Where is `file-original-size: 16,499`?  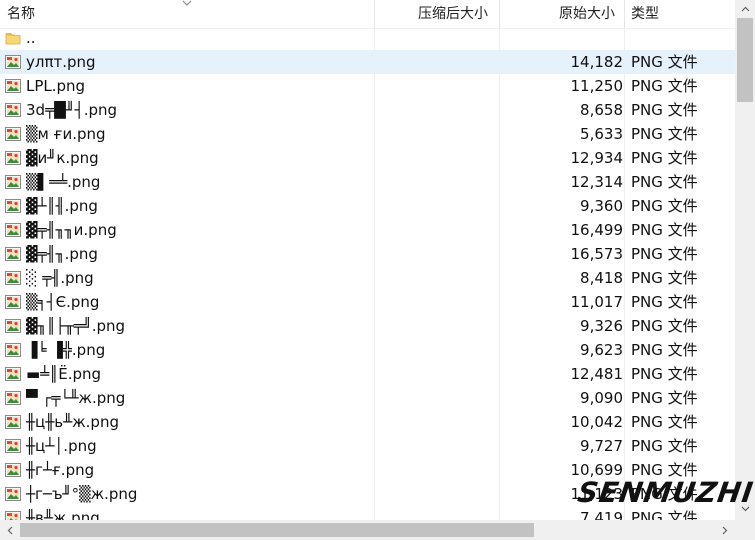
file-original-size: 16,499 is located at coordinates (597, 230).